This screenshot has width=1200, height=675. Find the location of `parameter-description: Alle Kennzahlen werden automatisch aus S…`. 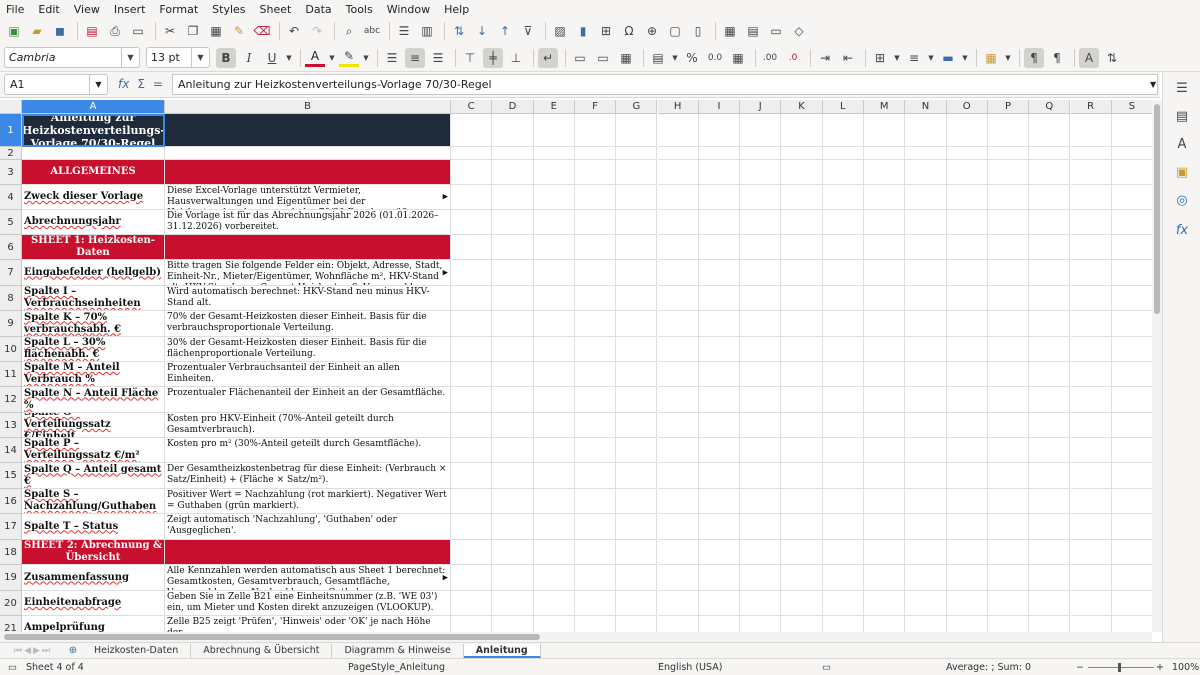

parameter-description: Alle Kennzahlen werden automatisch aus S… is located at coordinates (308, 578).